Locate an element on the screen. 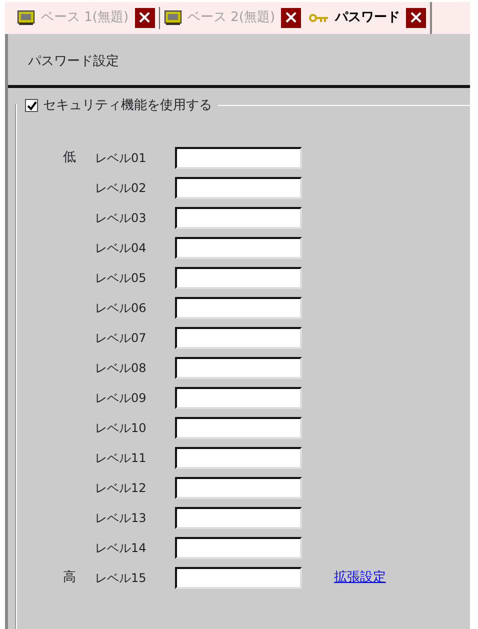 This screenshot has height=629, width=478. level-marker: 高 is located at coordinates (69, 577).